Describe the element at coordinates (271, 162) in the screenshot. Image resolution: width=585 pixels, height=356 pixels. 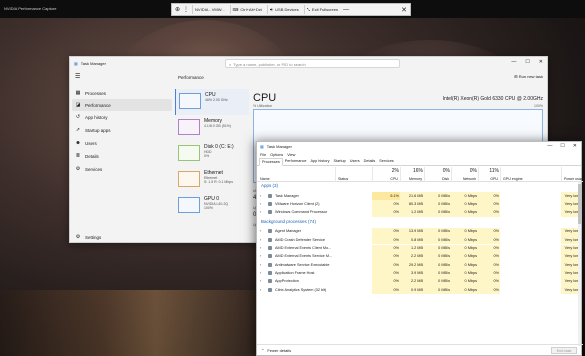
I see `tab-processes: Processes` at that location.